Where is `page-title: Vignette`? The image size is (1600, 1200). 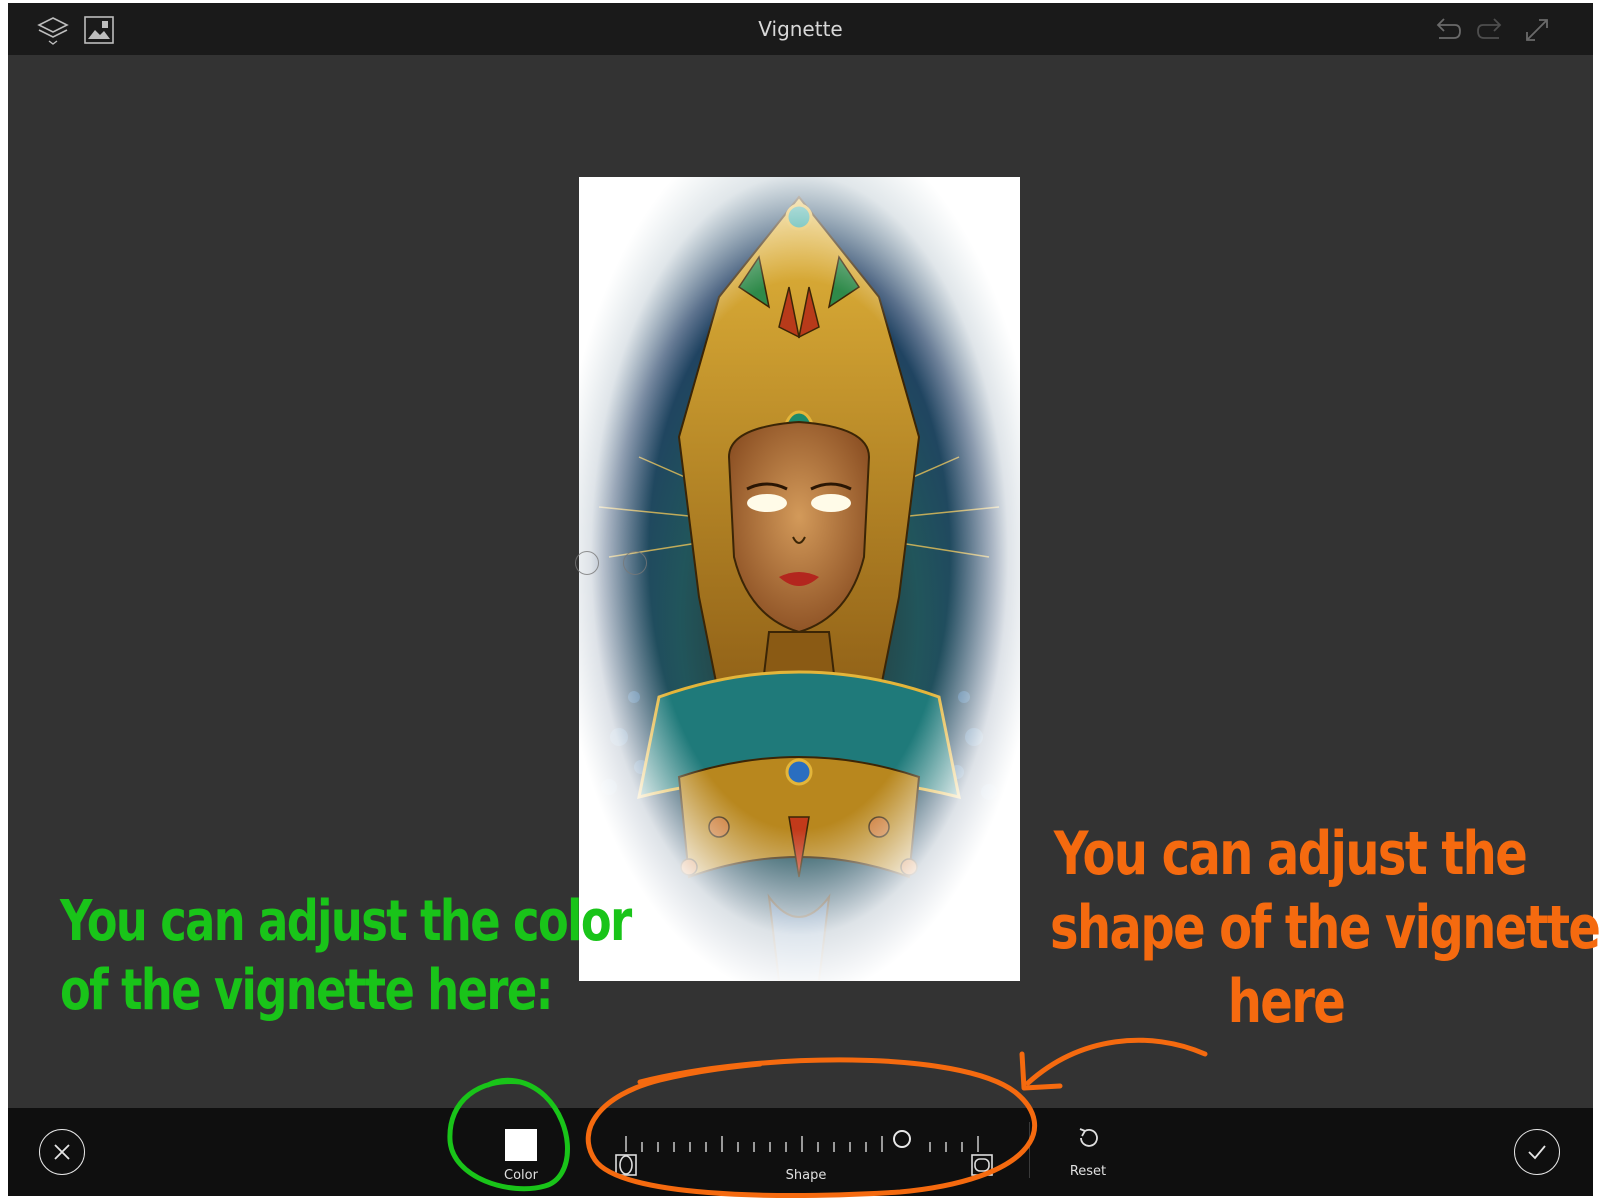 page-title: Vignette is located at coordinates (800, 29).